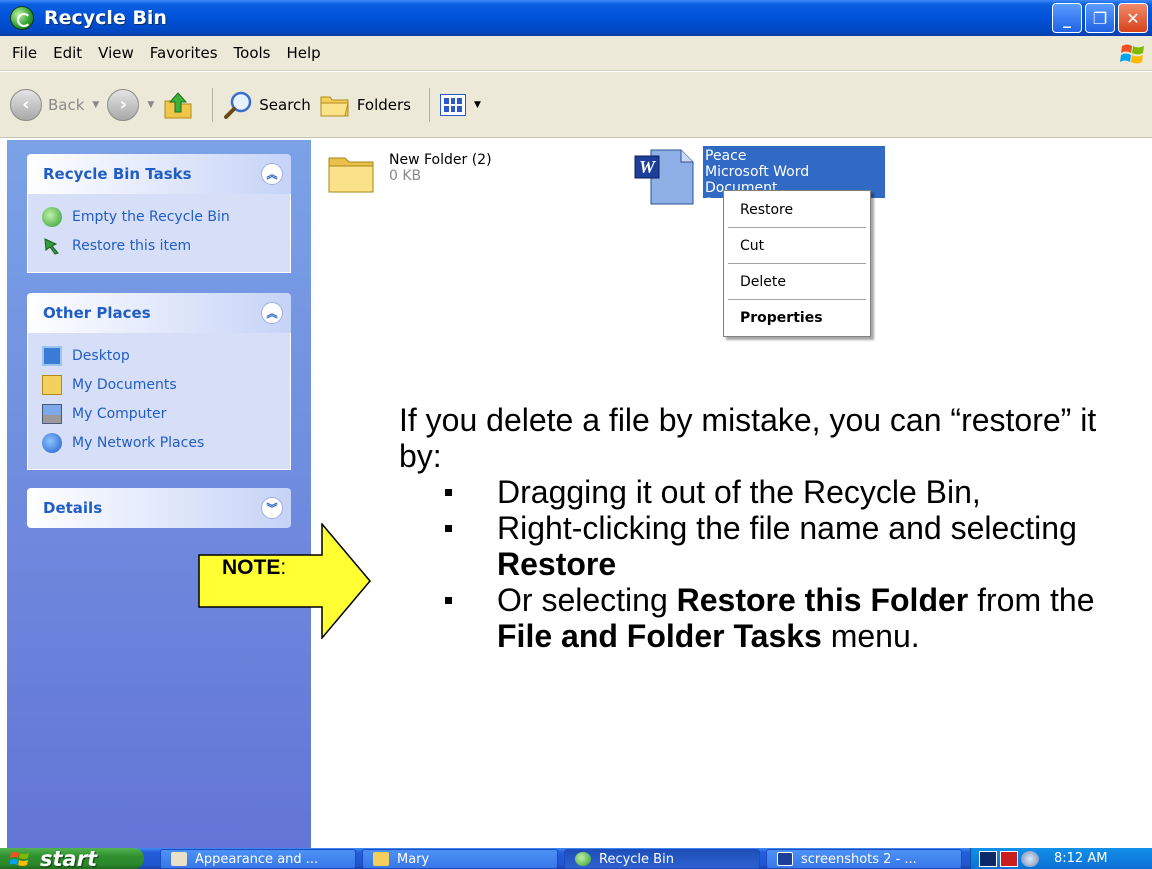 This screenshot has width=1152, height=869. What do you see at coordinates (51, 246) in the screenshot?
I see `restore-arrow-icon` at bounding box center [51, 246].